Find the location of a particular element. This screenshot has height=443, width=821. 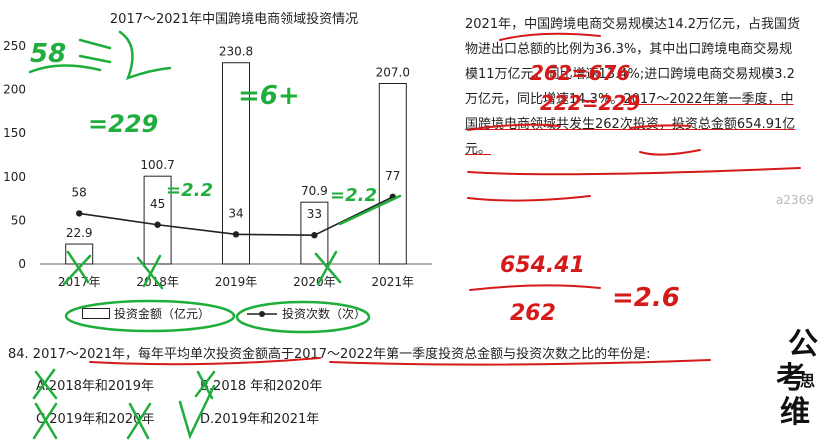

line-value-label: 77 is located at coordinates (392, 176).